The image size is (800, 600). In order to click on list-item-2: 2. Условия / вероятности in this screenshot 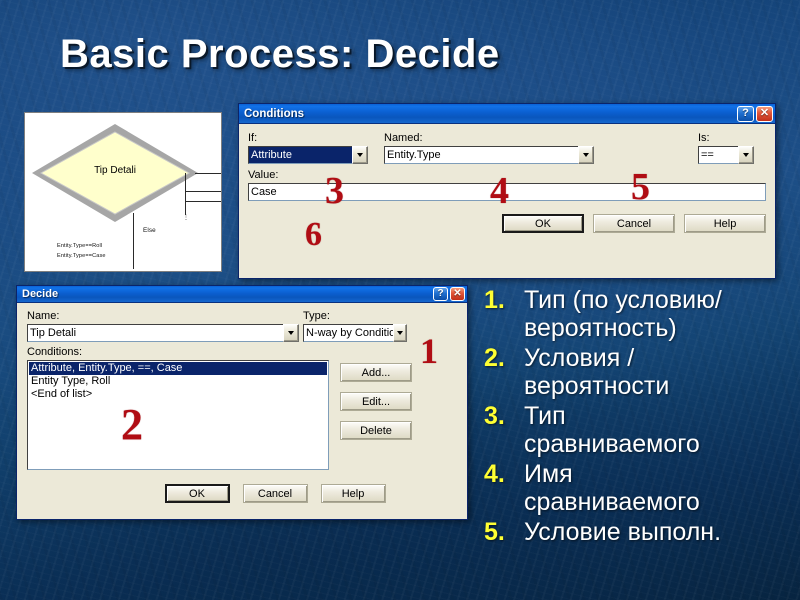, I will do `click(640, 372)`.